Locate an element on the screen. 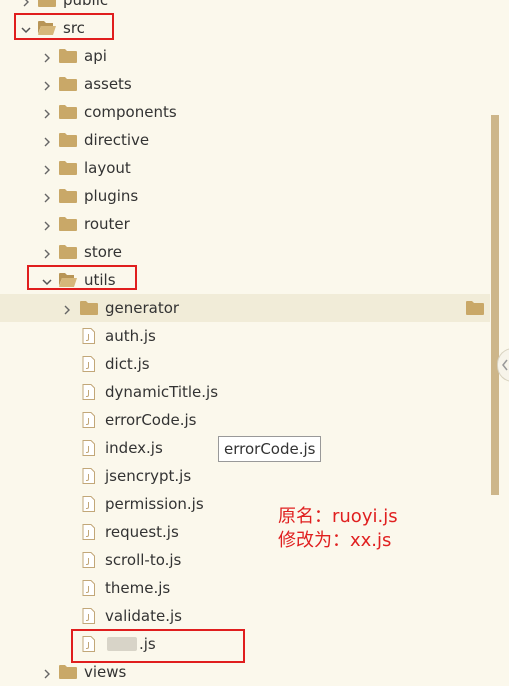 Image resolution: width=509 pixels, height=686 pixels. file-label: index.js is located at coordinates (134, 448).